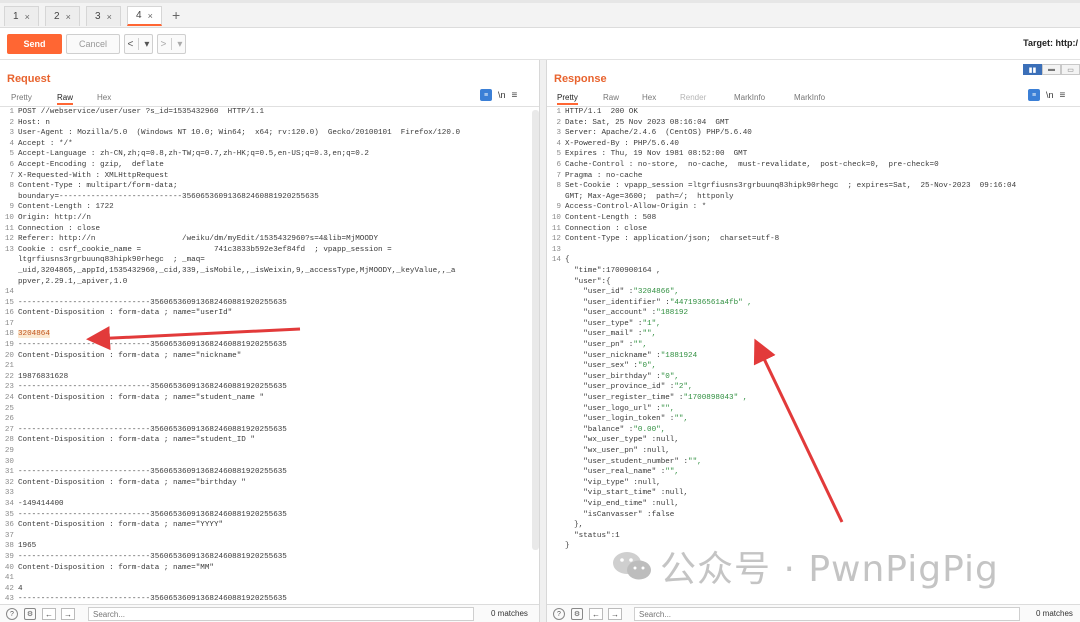  What do you see at coordinates (21, 16) in the screenshot?
I see `tab-1: 1 ×` at bounding box center [21, 16].